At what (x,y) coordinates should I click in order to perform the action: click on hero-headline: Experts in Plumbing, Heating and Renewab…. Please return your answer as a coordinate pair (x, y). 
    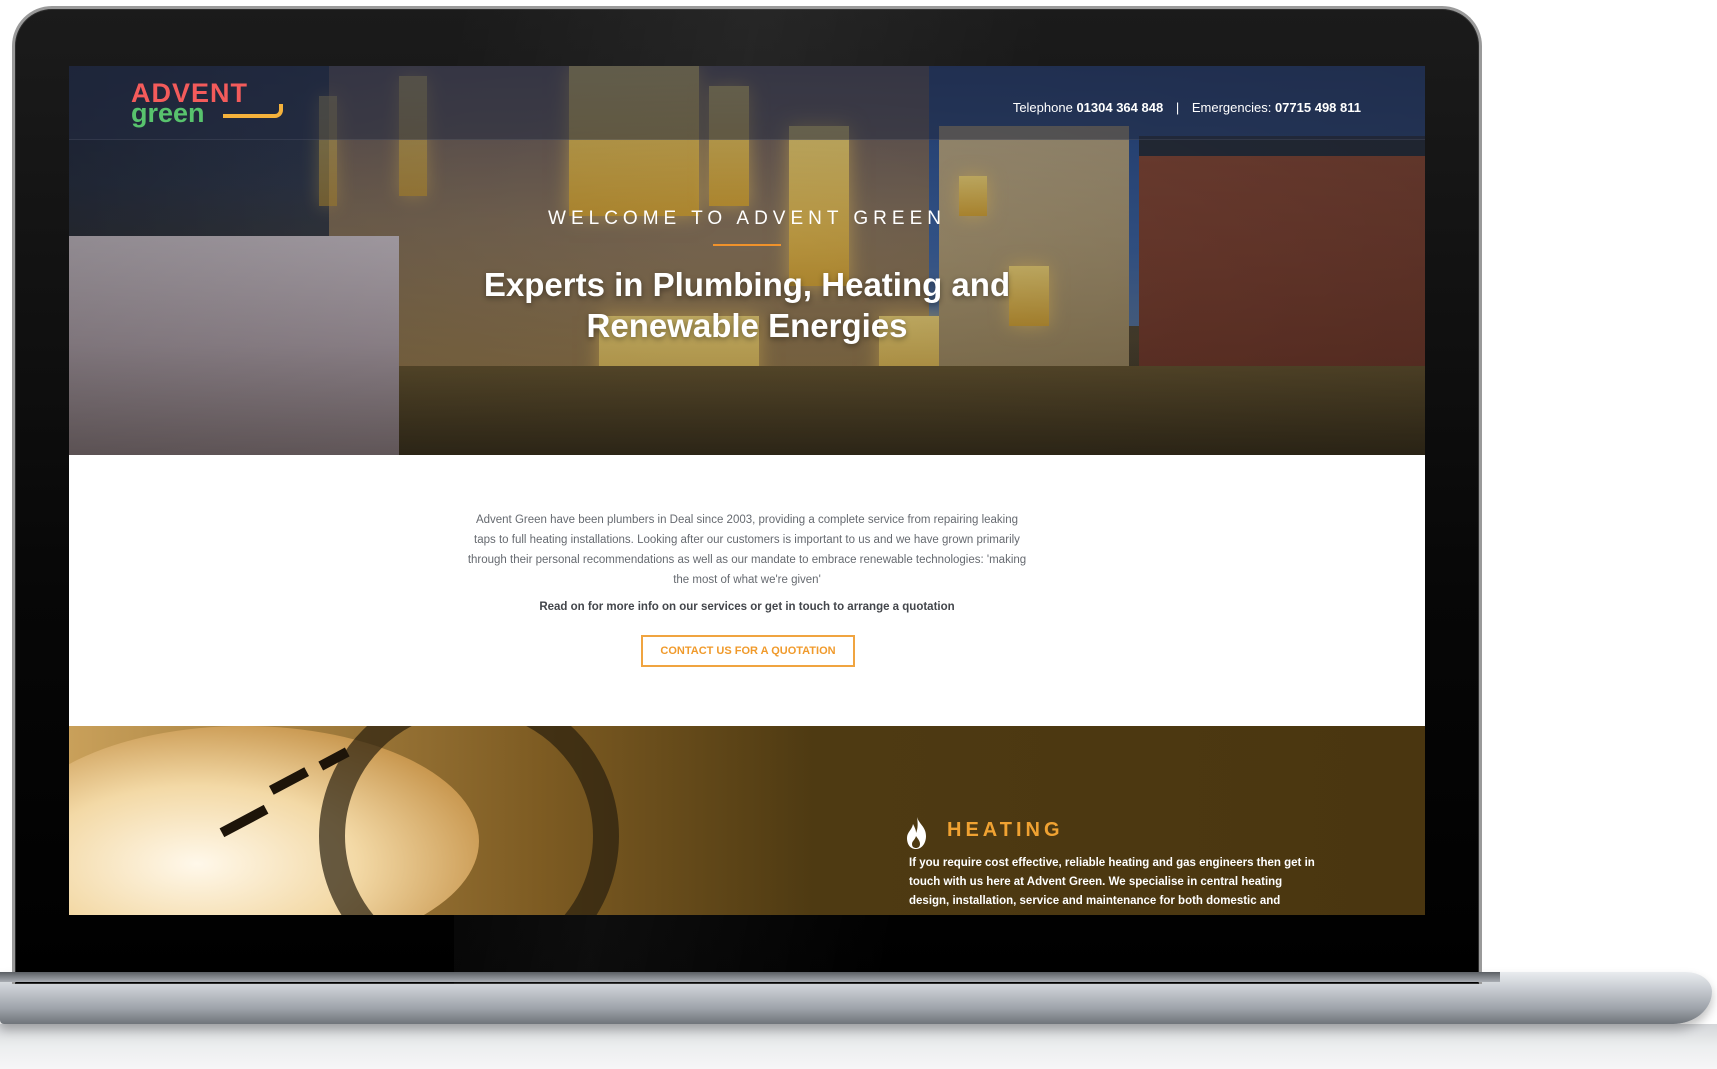
    Looking at the image, I should click on (747, 305).